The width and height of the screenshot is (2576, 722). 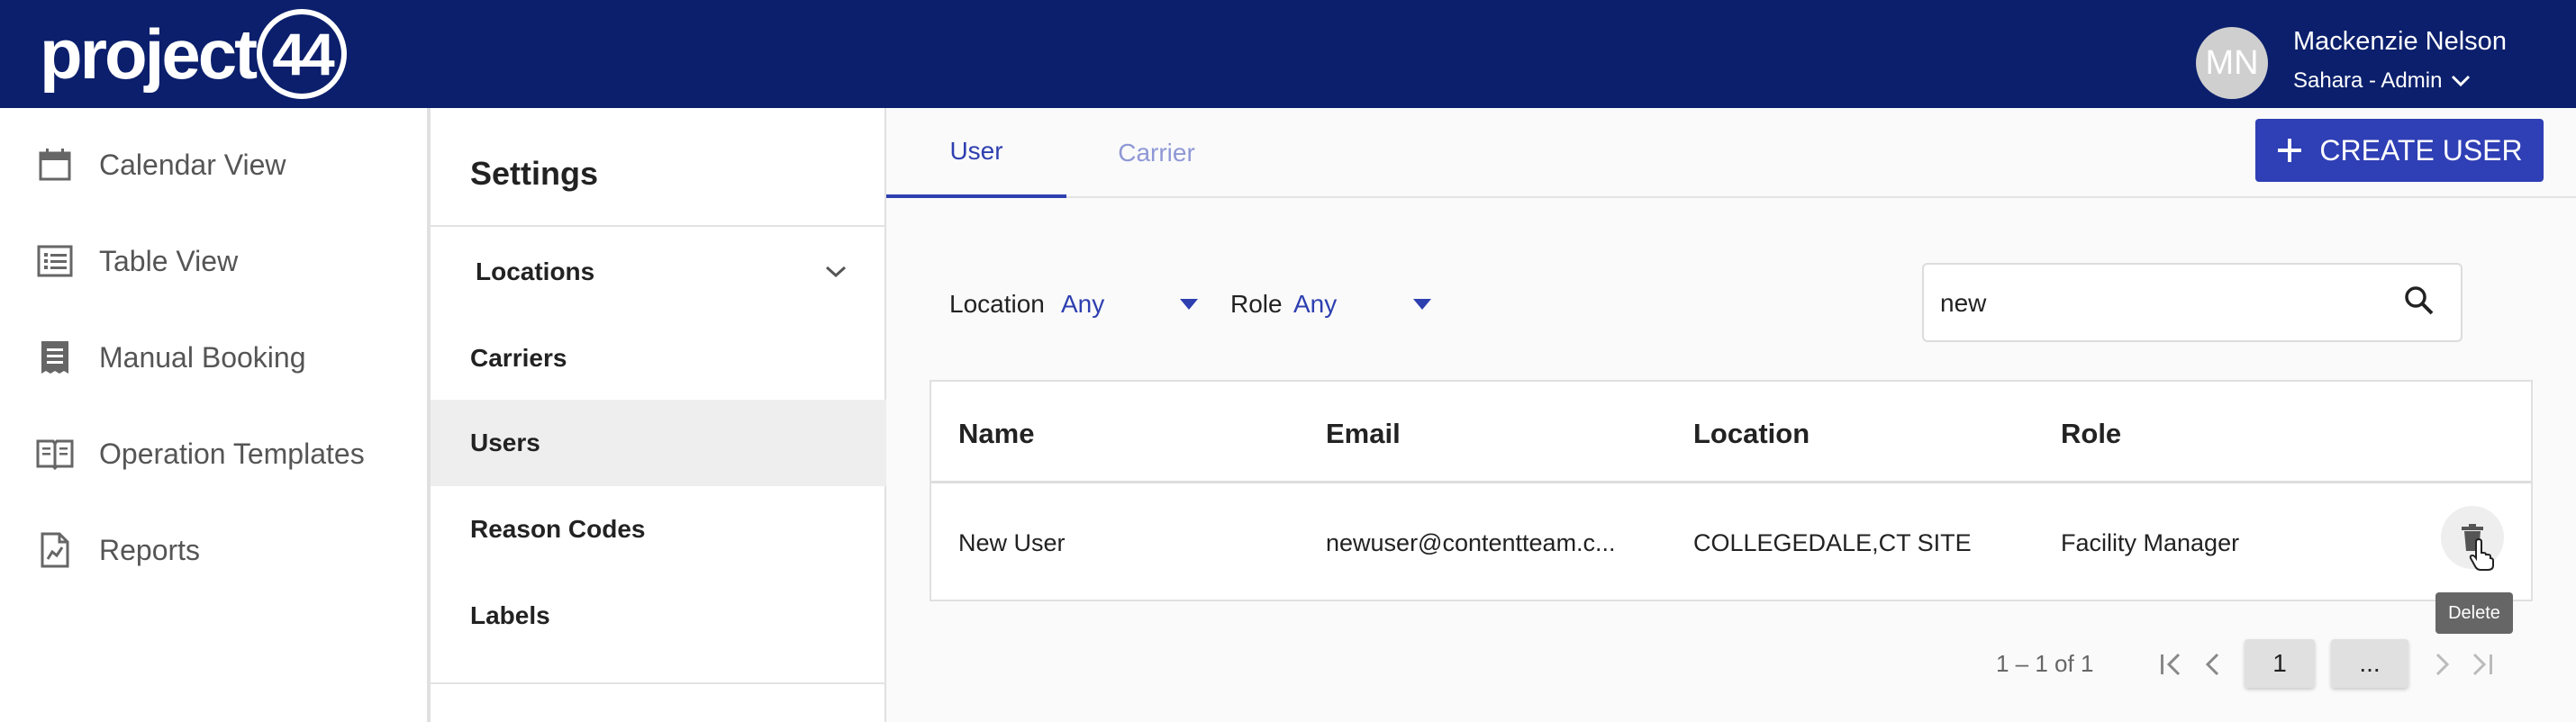 What do you see at coordinates (1256, 304) in the screenshot?
I see `role-filter-label: Role` at bounding box center [1256, 304].